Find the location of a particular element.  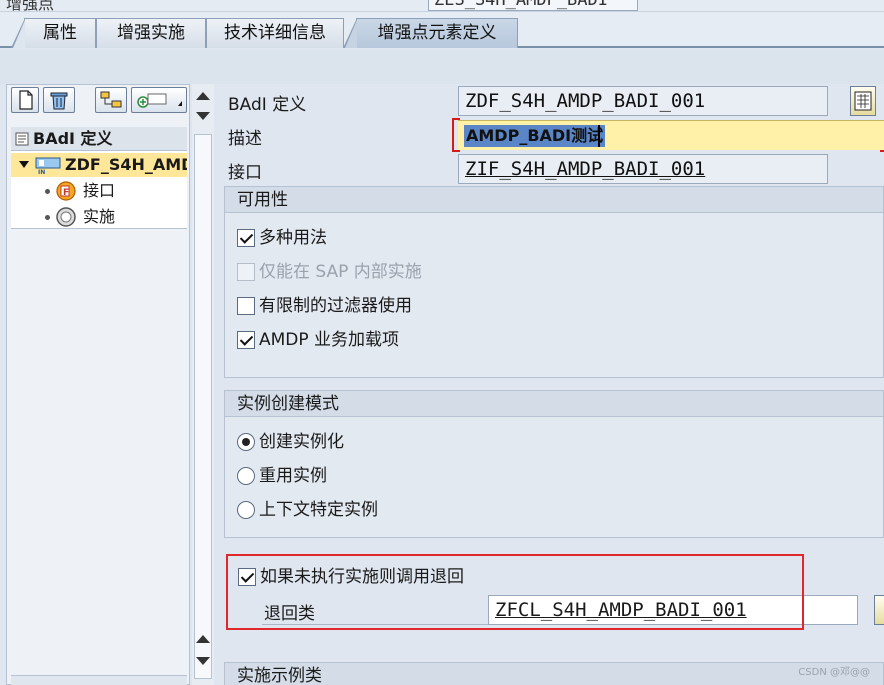

scroll-up-bottom-arrow-icon is located at coordinates (203, 639).